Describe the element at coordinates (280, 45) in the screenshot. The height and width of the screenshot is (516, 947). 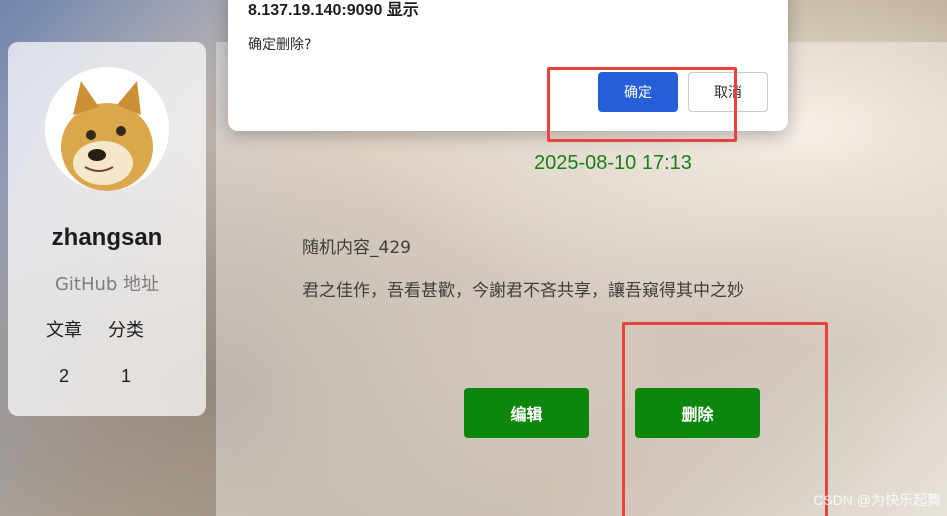
I see `dialog-message: 确定删除?` at that location.